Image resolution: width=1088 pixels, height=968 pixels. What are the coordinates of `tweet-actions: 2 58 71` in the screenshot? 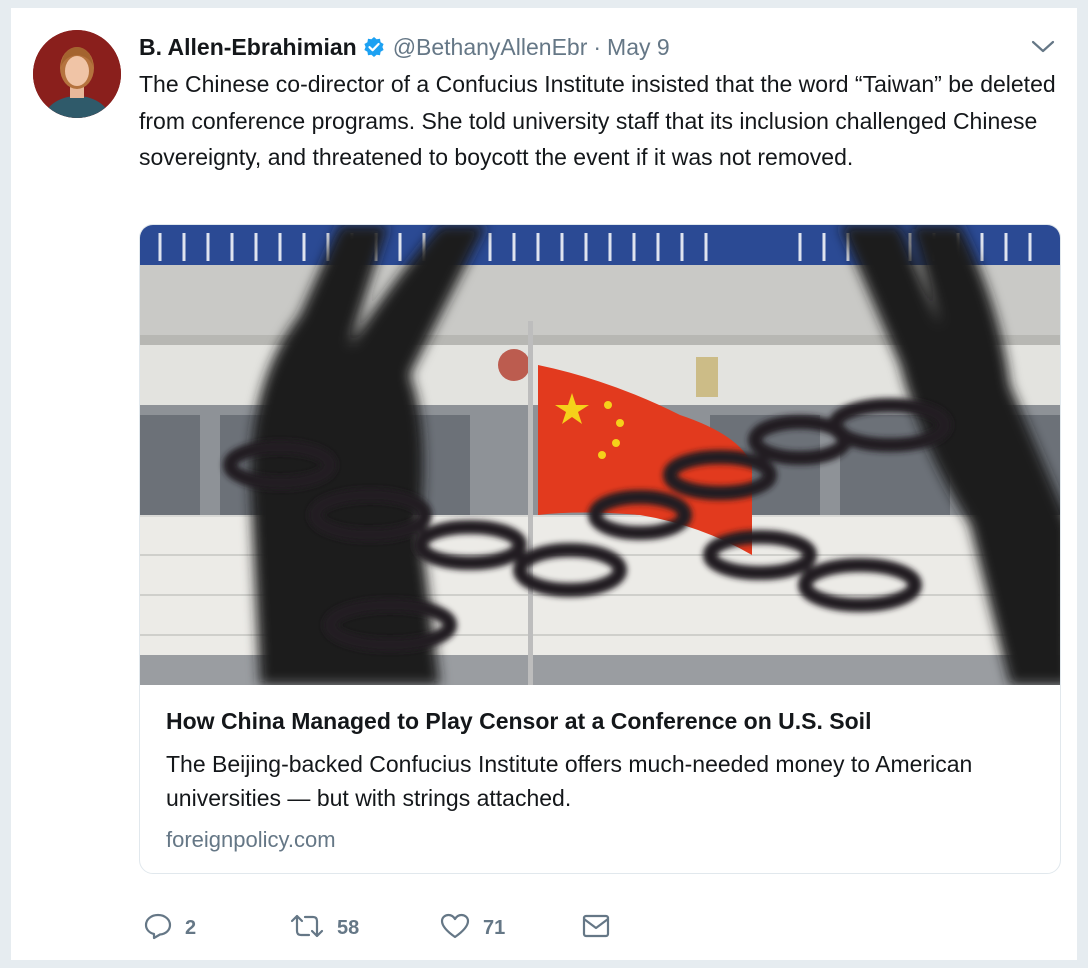 It's located at (377, 928).